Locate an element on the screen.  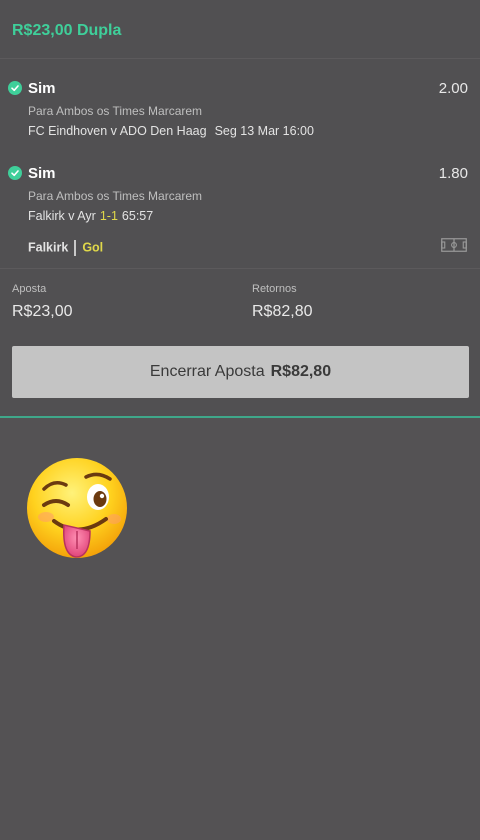
live-score: 1-1 is located at coordinates (108, 216).